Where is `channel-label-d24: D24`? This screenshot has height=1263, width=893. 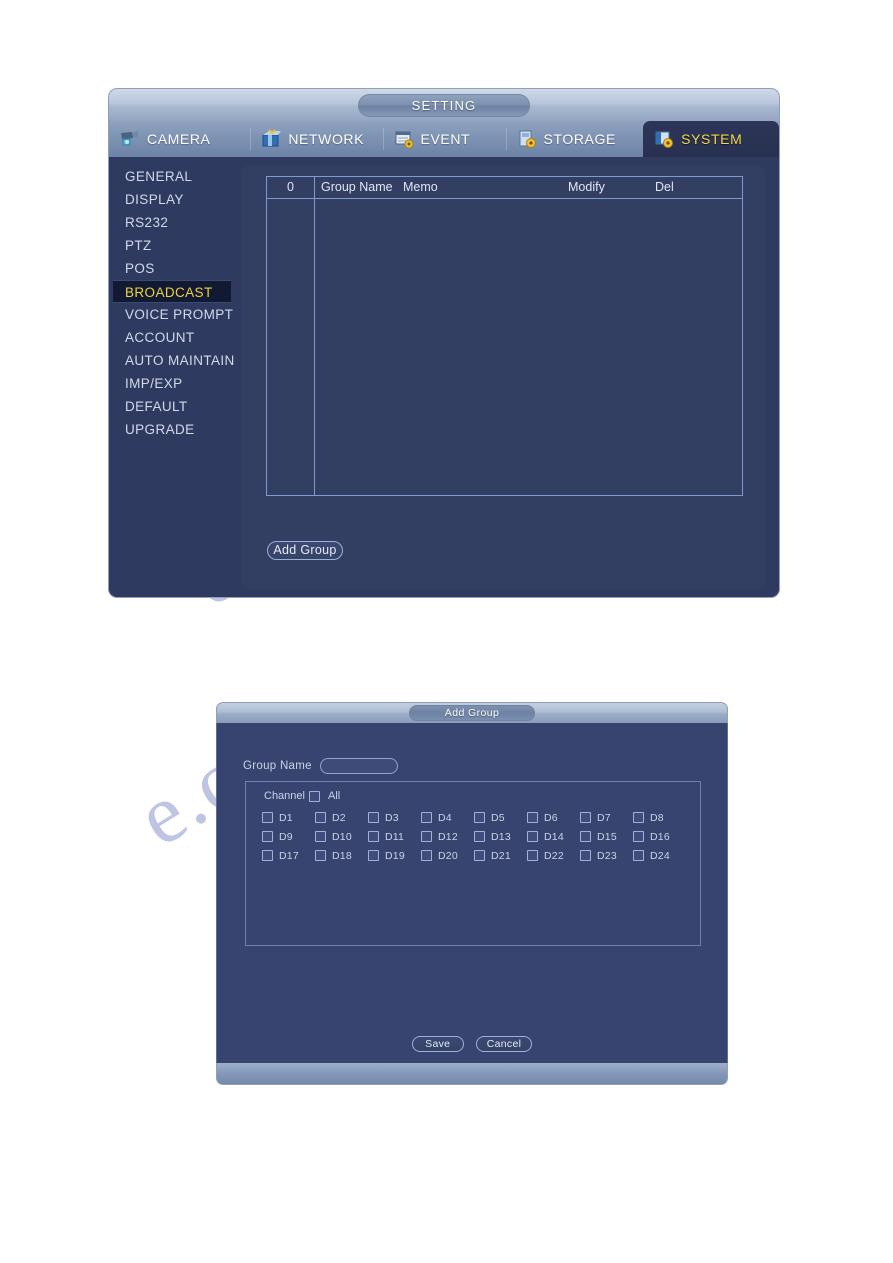
channel-label-d24: D24 is located at coordinates (660, 855).